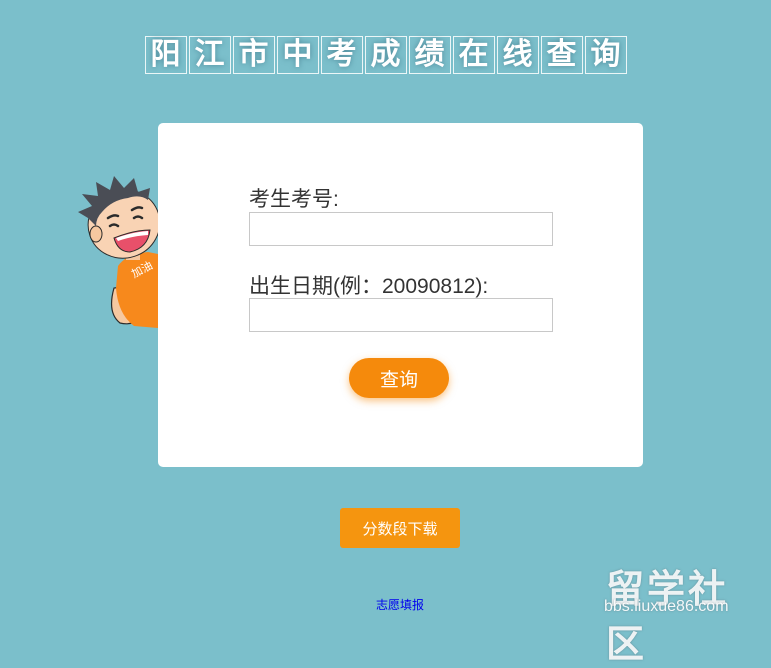 This screenshot has width=771, height=668. Describe the element at coordinates (429, 55) in the screenshot. I see `title-char: 绩` at that location.